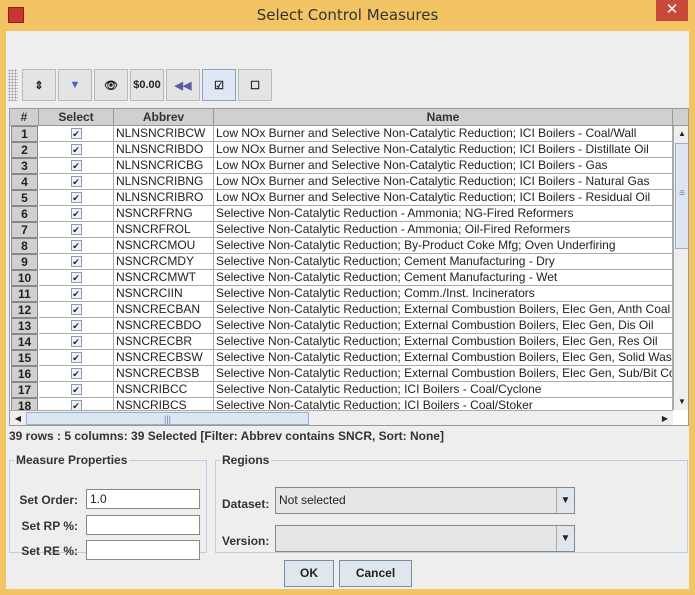 The height and width of the screenshot is (595, 695). What do you see at coordinates (680, 268) in the screenshot?
I see `vertical-scrollbar: ▲ ≡ ▼` at bounding box center [680, 268].